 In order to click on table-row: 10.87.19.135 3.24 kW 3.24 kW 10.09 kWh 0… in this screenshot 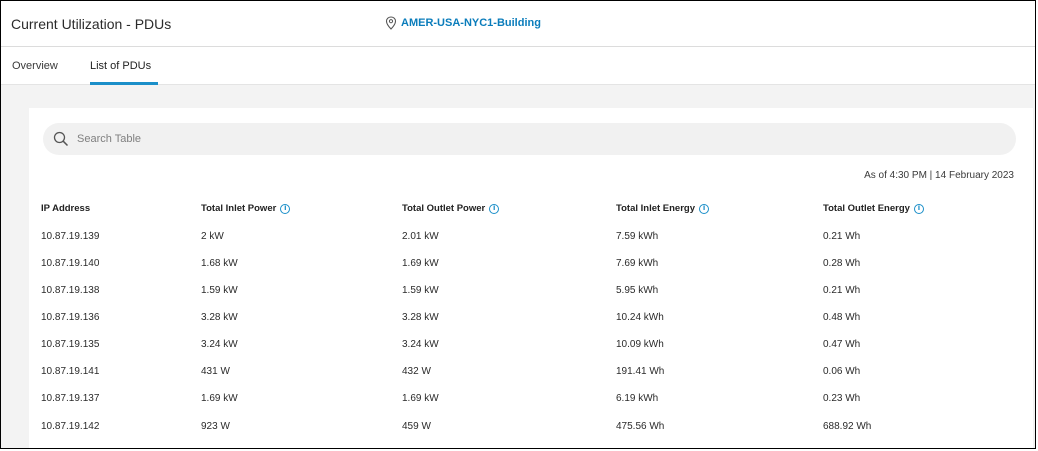, I will do `click(518, 349)`.